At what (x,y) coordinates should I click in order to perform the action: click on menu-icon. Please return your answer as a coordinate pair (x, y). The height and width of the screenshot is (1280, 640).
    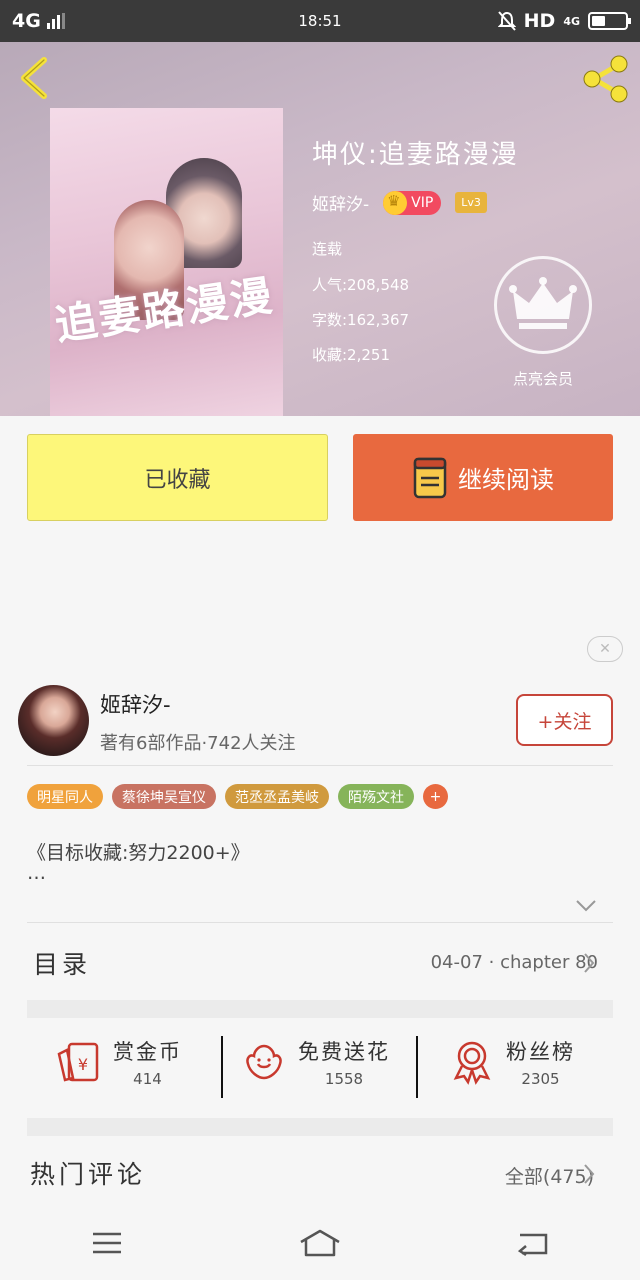
    Looking at the image, I should click on (106, 1242).